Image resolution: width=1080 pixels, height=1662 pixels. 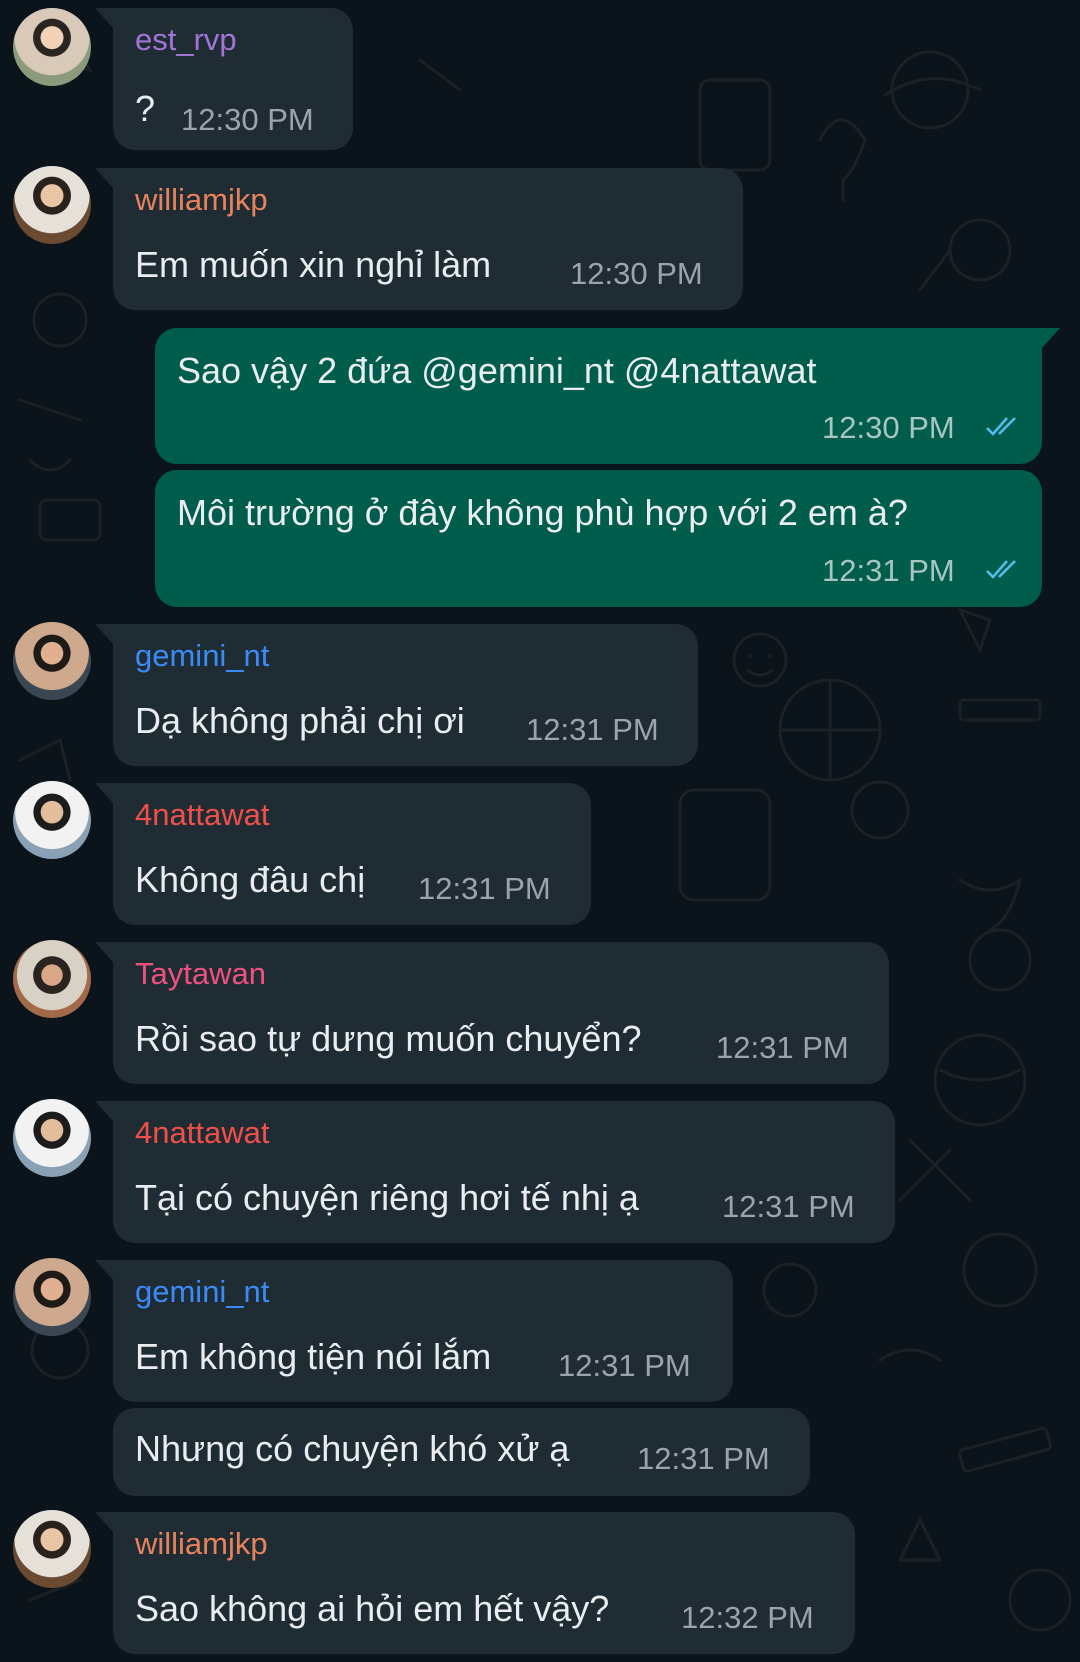 I want to click on message-text: Sao không ai hỏi em hết vậy?, so click(x=372, y=1608).